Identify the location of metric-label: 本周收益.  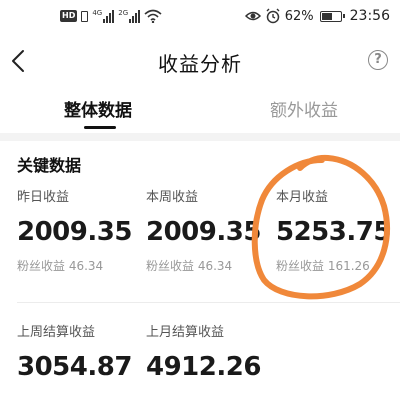
(172, 197).